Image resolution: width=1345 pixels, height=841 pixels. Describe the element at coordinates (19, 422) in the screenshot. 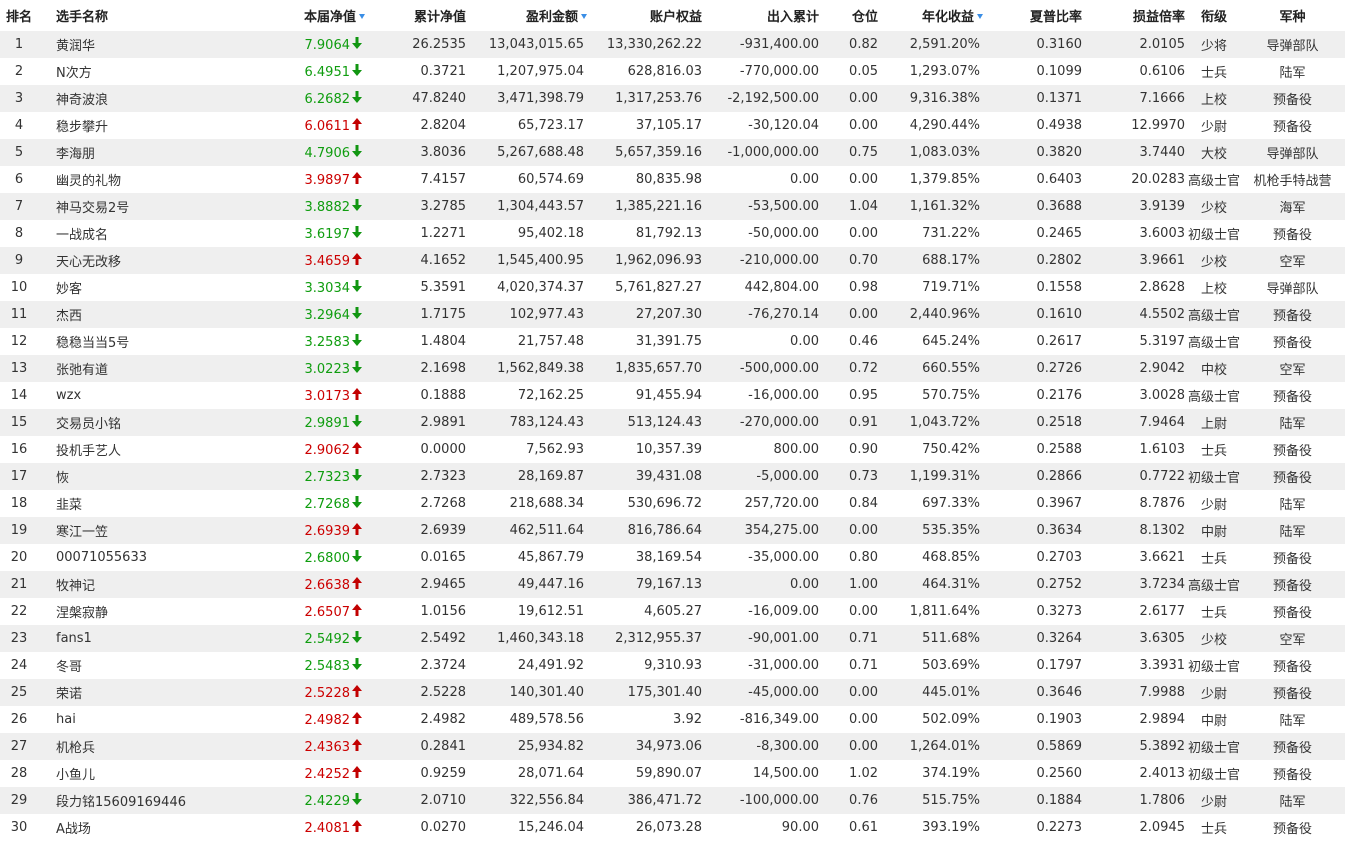

I see `rank-cell: 15` at that location.